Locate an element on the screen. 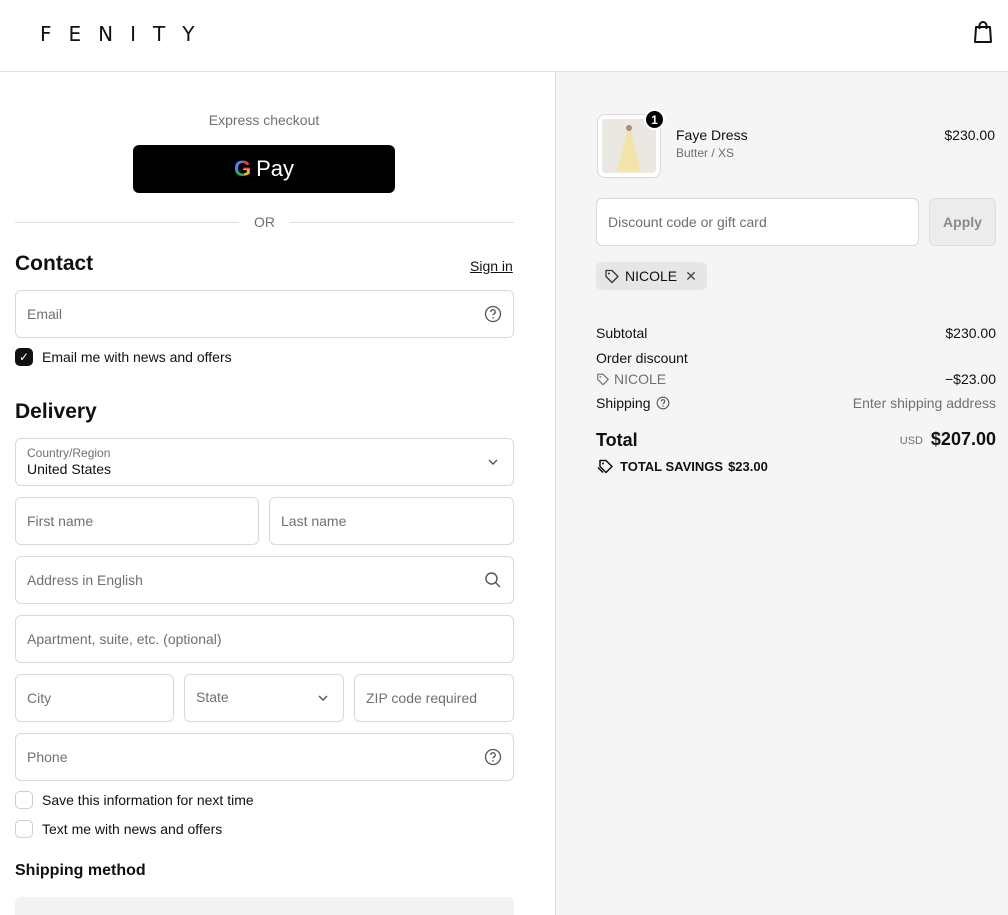  discount-input: Discount code or gift card is located at coordinates (757, 222).